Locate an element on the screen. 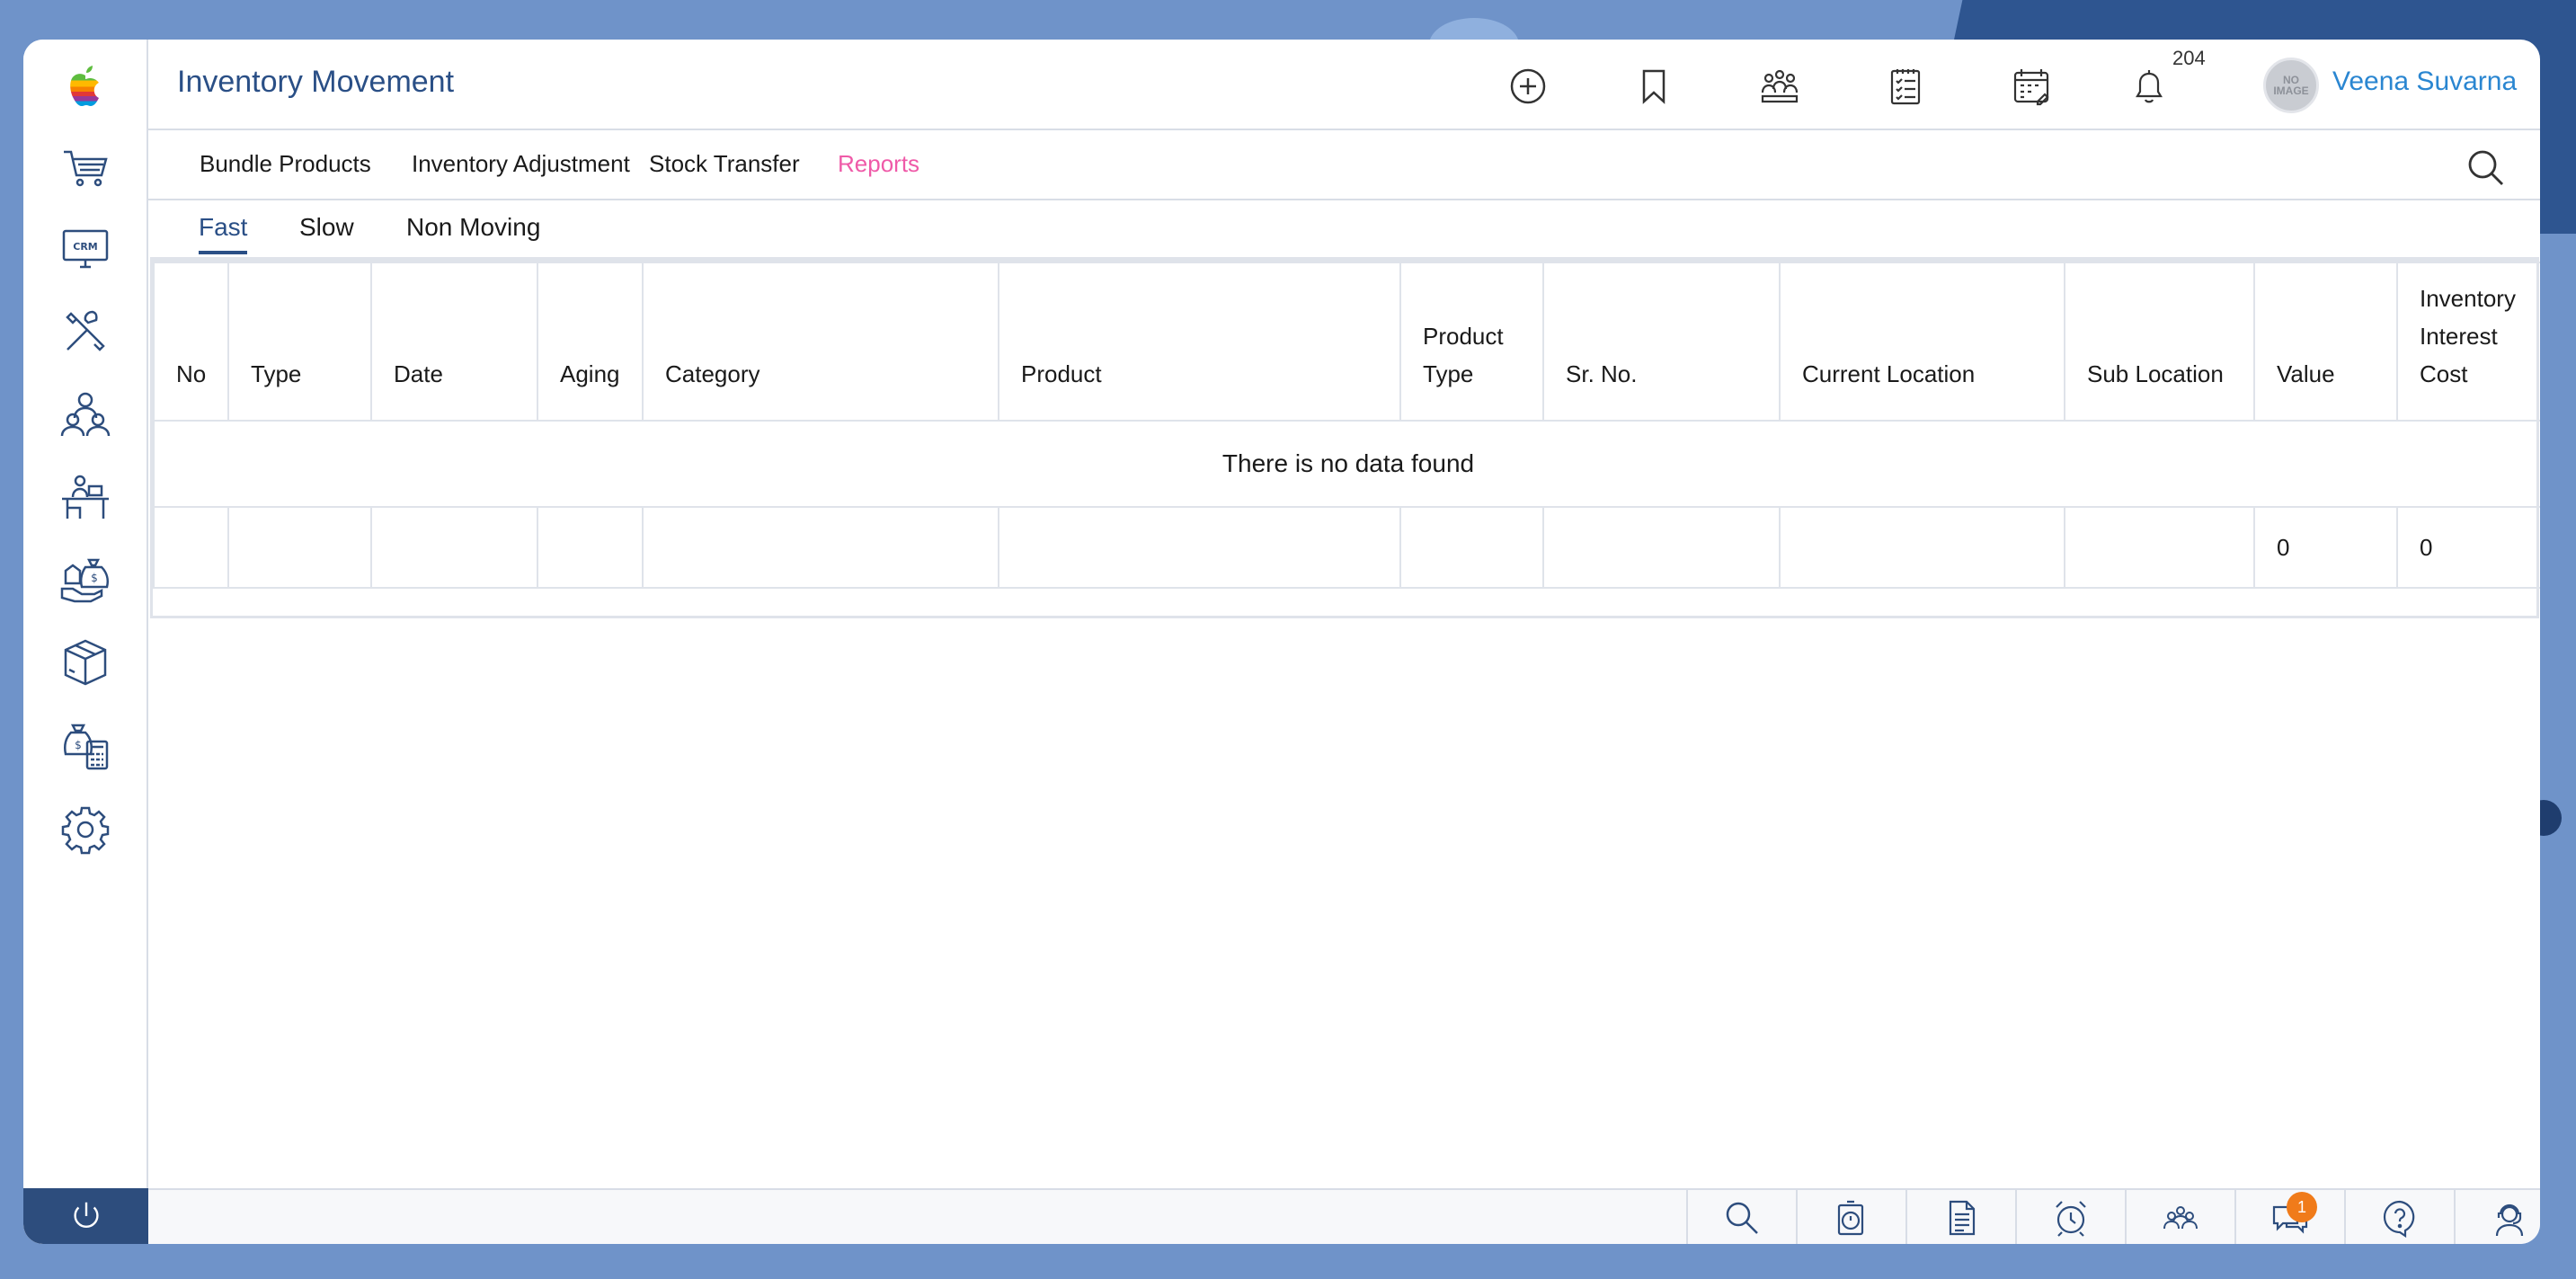 This screenshot has height=1279, width=2576. subnav-bundle-products: Bundle Products is located at coordinates (285, 164).